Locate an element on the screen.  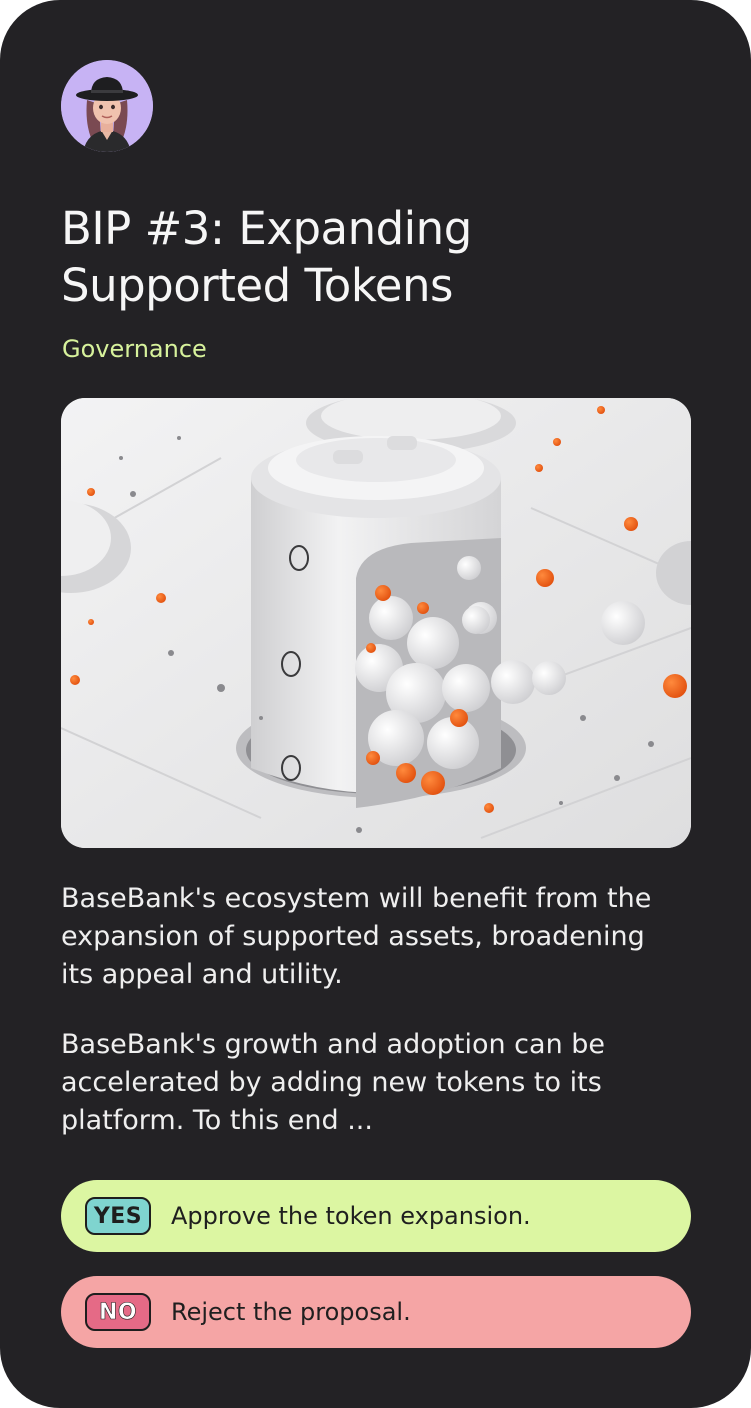
reject-button-label: Reject the proposal. is located at coordinates (291, 1312).